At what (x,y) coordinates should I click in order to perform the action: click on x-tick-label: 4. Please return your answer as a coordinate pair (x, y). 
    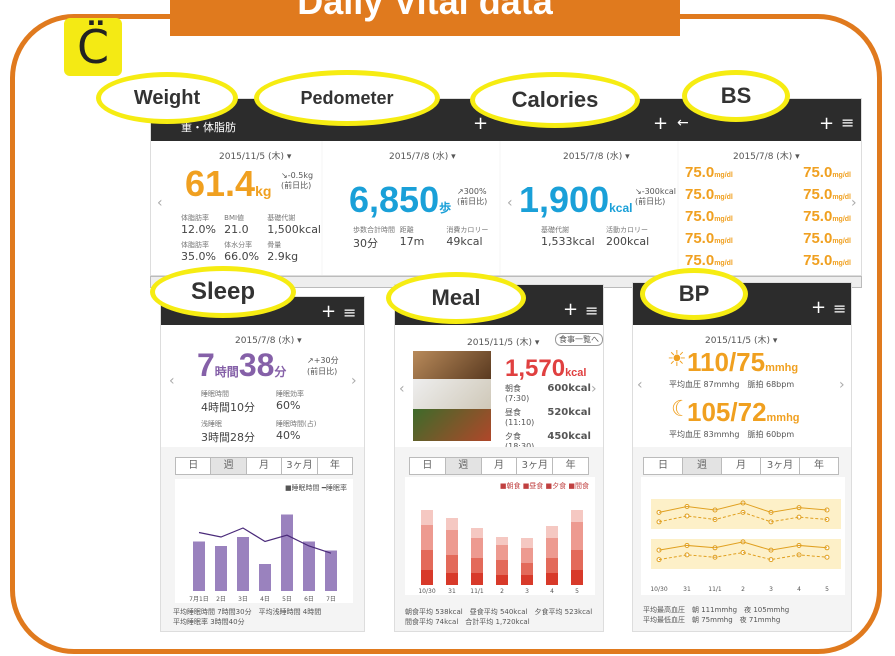
    Looking at the image, I should click on (552, 591).